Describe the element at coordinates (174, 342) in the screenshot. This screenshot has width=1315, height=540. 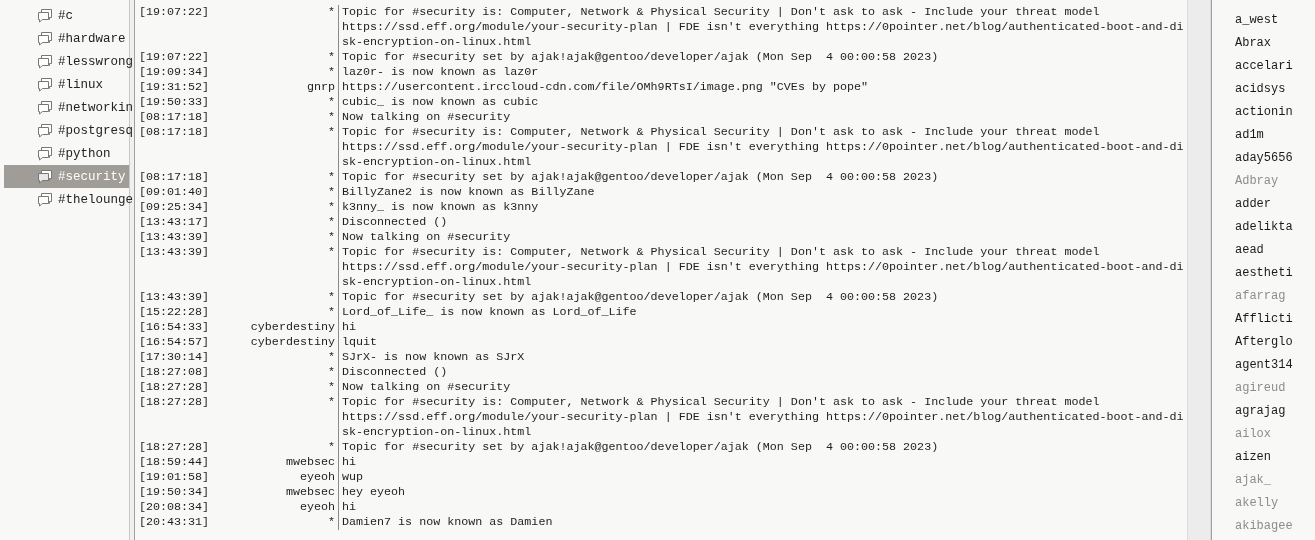
I see `timestamp: [16:54:57]` at that location.